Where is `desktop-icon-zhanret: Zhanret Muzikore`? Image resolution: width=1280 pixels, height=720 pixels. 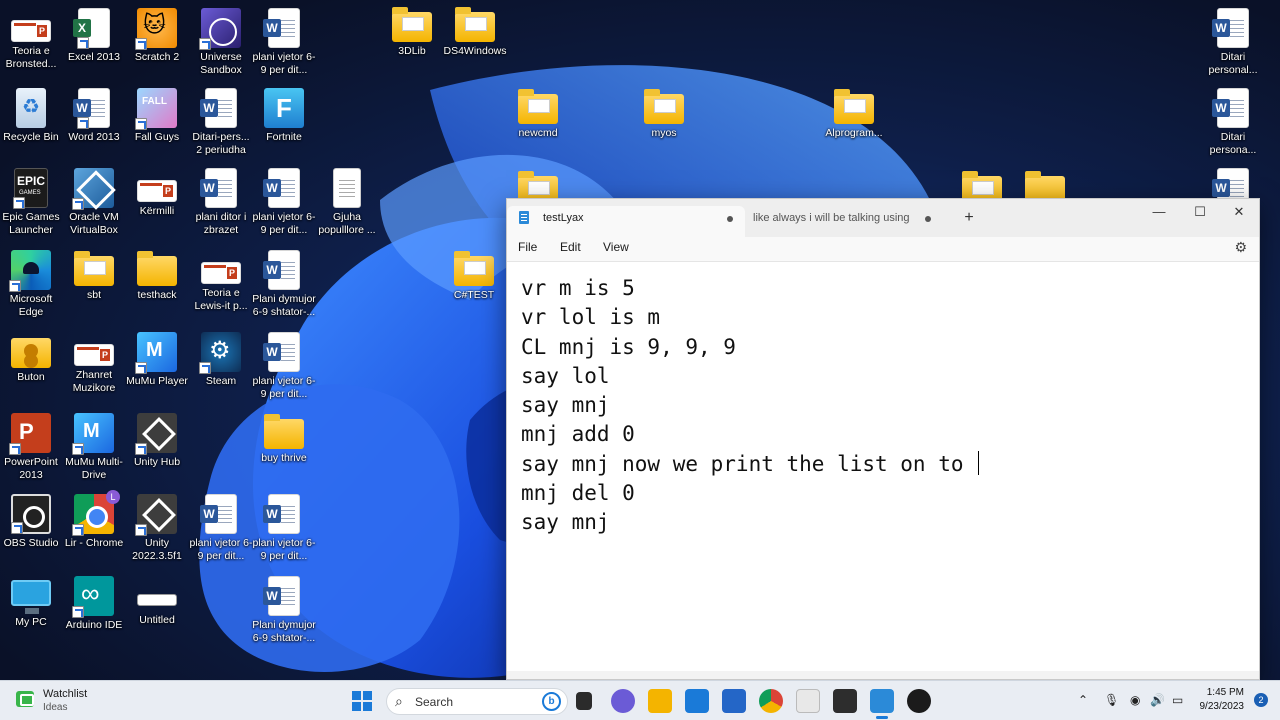
desktop-icon-zhanret: Zhanret Muzikore is located at coordinates (94, 363).